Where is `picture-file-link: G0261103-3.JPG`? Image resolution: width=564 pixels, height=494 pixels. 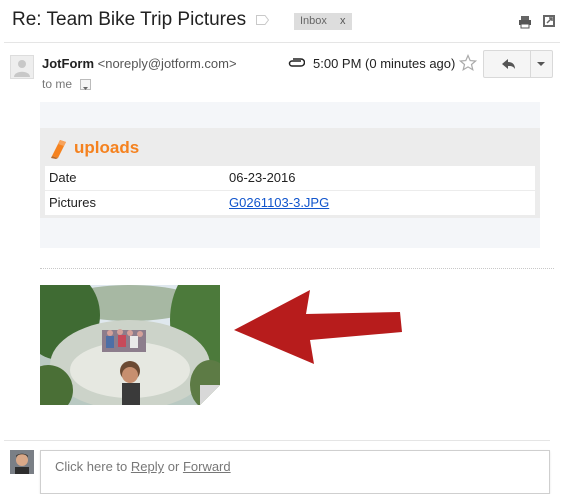
picture-file-link: G0261103-3.JPG is located at coordinates (279, 202).